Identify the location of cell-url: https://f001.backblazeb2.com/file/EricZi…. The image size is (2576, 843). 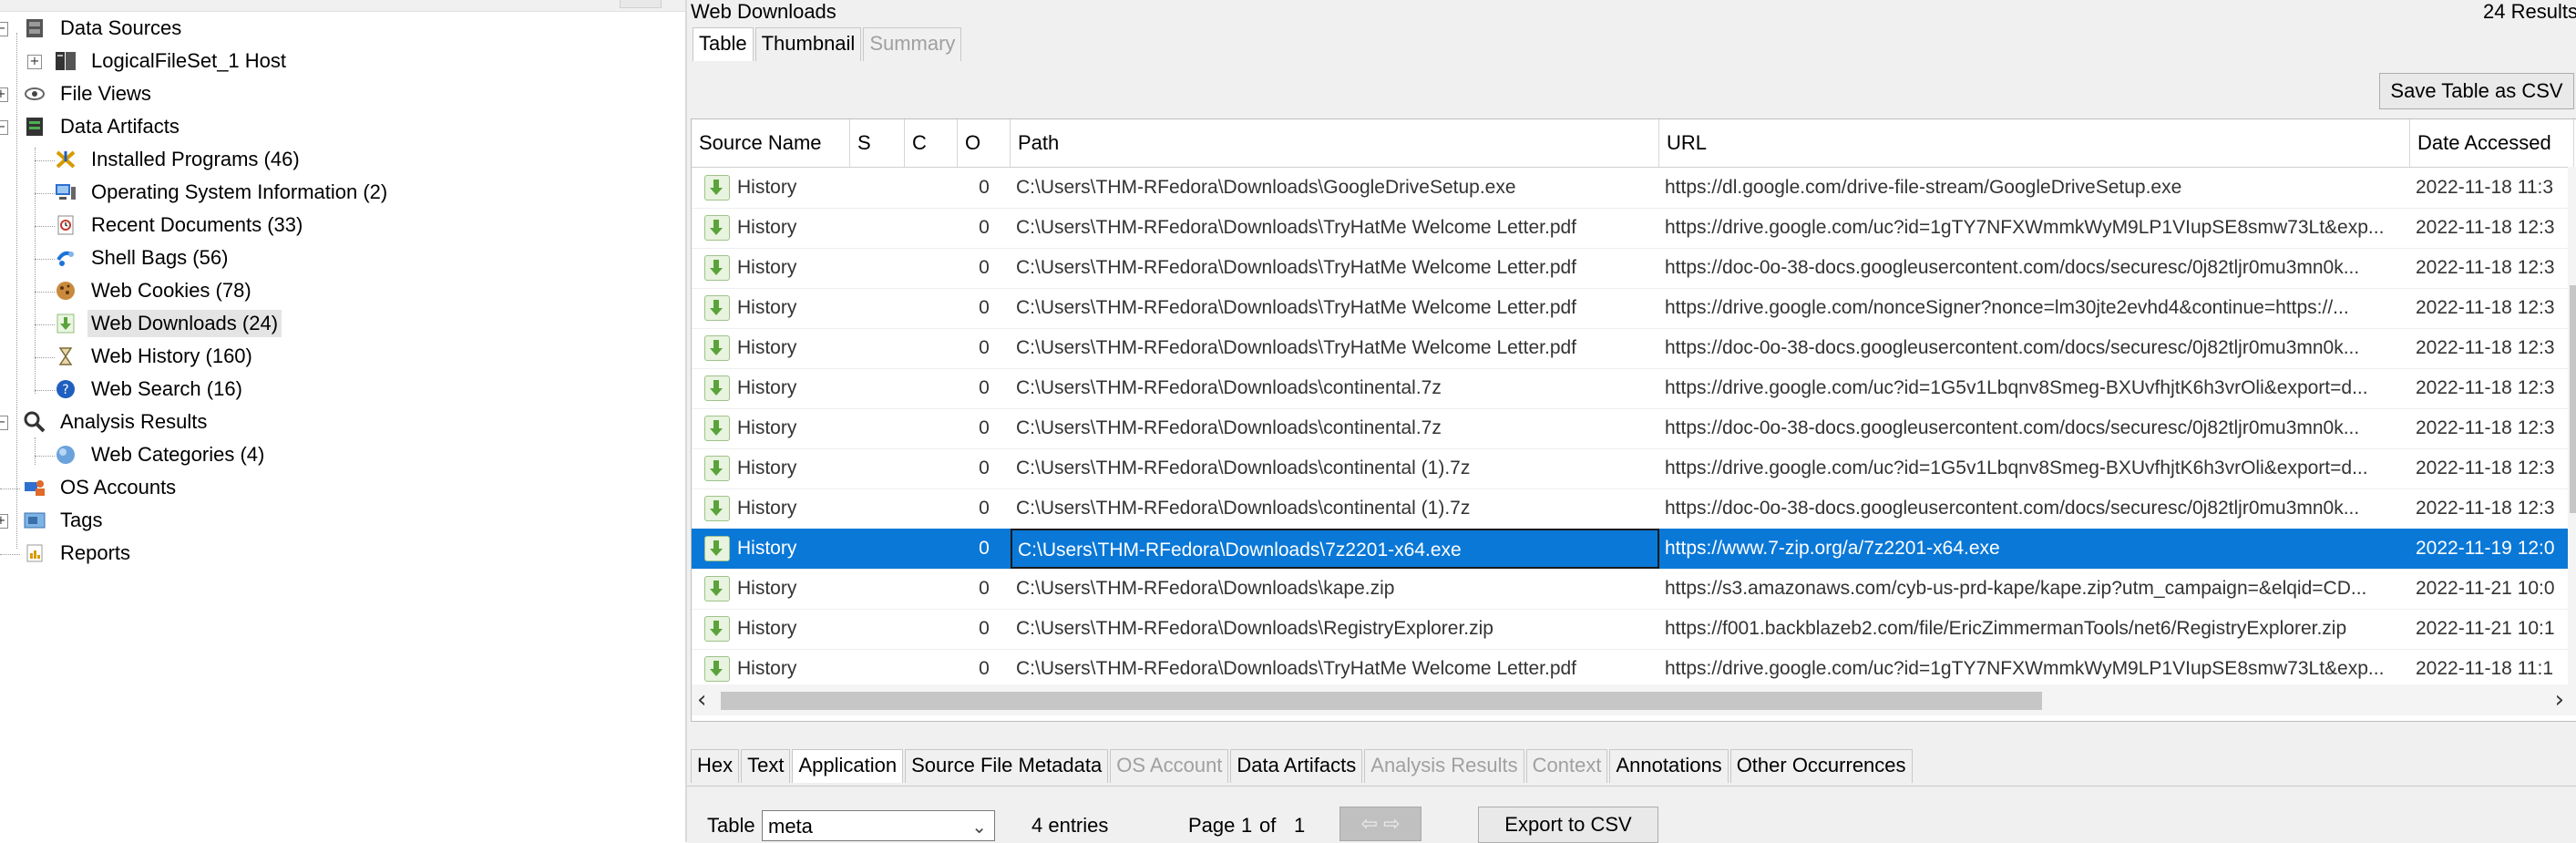
(2034, 629).